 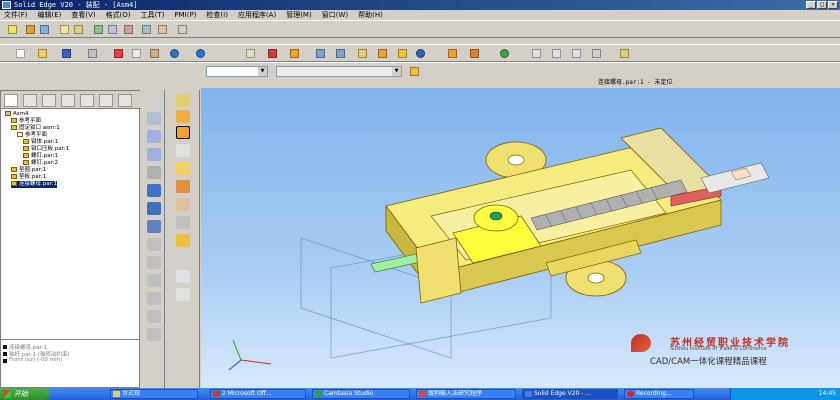 What do you see at coordinates (185, 15) in the screenshot?
I see `menu-pmi: PMI(P)` at bounding box center [185, 15].